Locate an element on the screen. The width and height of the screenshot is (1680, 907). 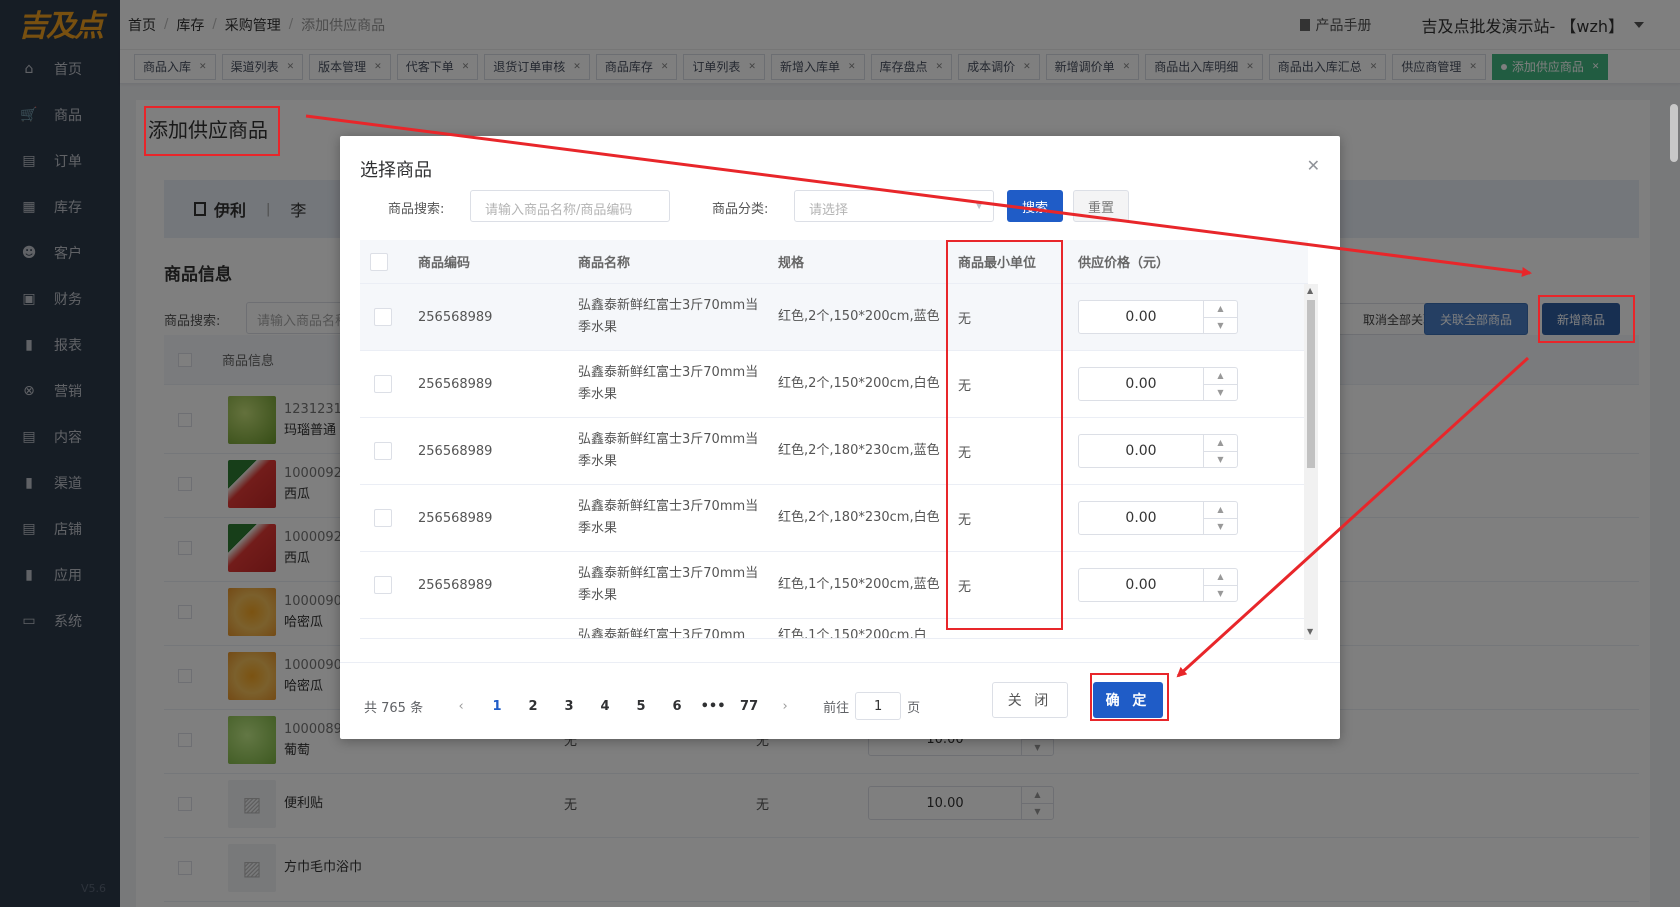
dialog-title: 选择商品 is located at coordinates (396, 170).